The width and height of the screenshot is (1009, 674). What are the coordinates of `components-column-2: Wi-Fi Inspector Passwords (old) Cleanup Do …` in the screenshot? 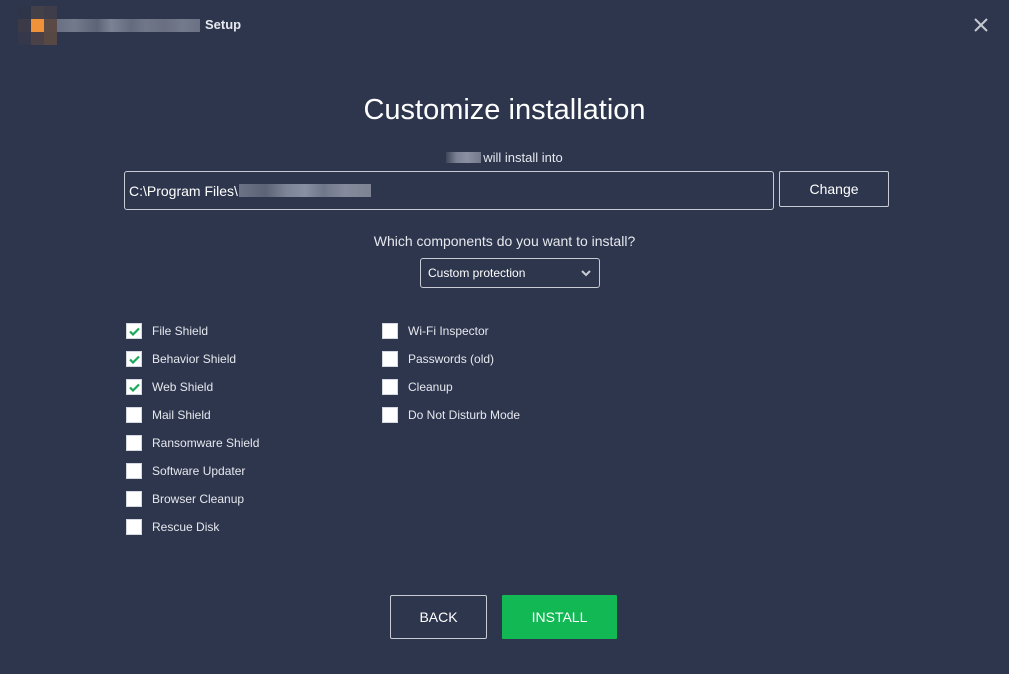 It's located at (451, 373).